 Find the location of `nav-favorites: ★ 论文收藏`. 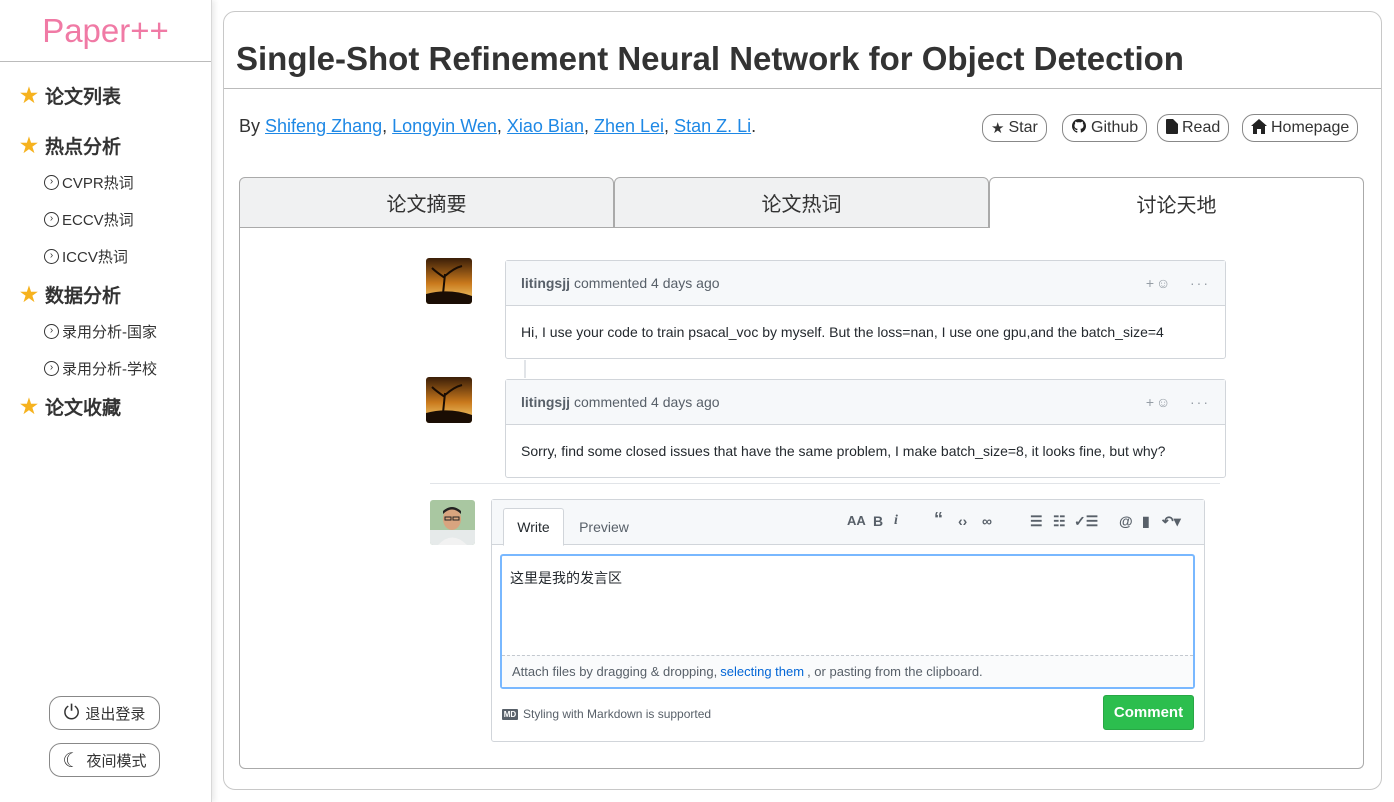

nav-favorites: ★ 论文收藏 is located at coordinates (105, 406).